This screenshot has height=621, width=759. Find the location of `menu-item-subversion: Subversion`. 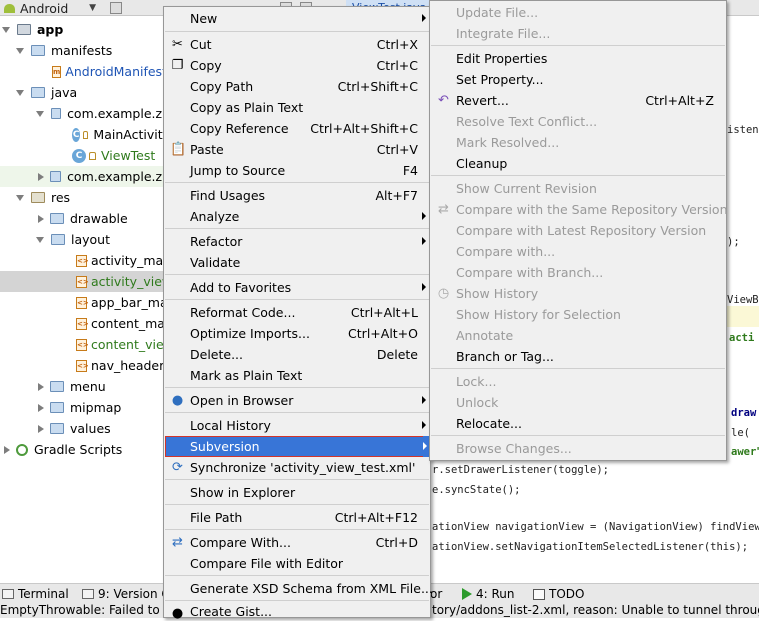

menu-item-subversion: Subversion is located at coordinates (295, 446).